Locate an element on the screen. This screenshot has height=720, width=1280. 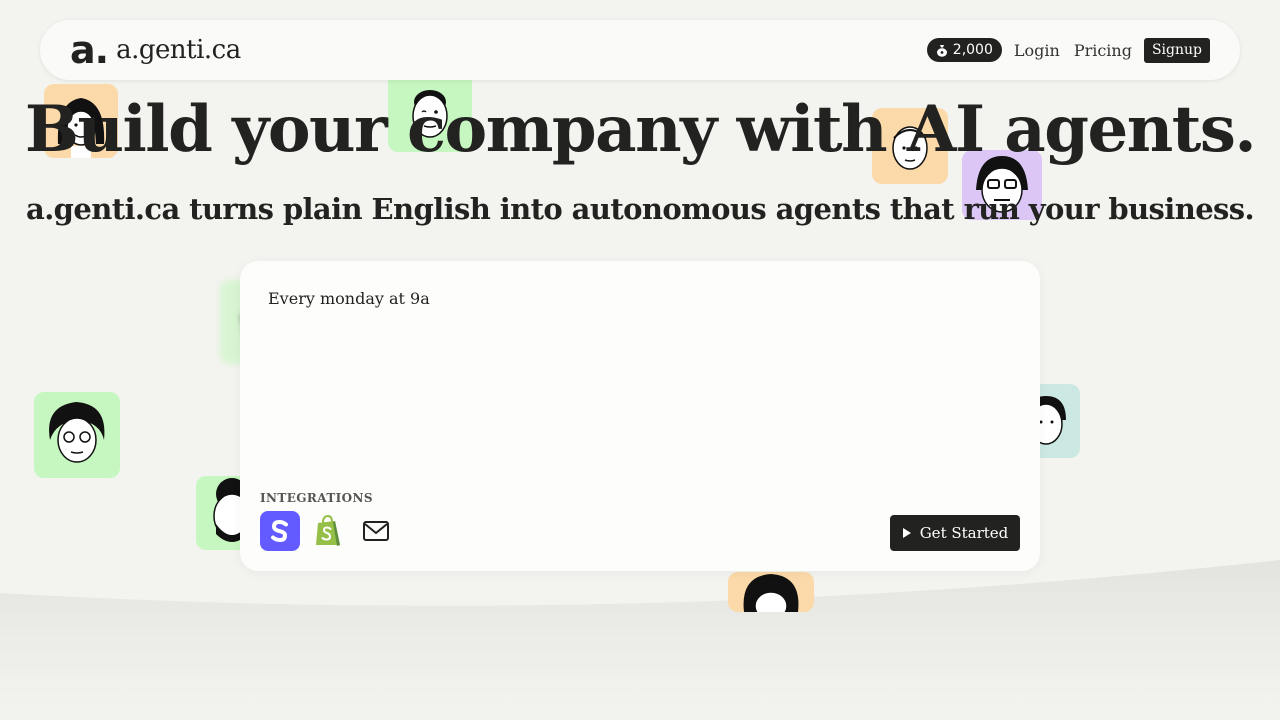
play-icon is located at coordinates (906, 533).